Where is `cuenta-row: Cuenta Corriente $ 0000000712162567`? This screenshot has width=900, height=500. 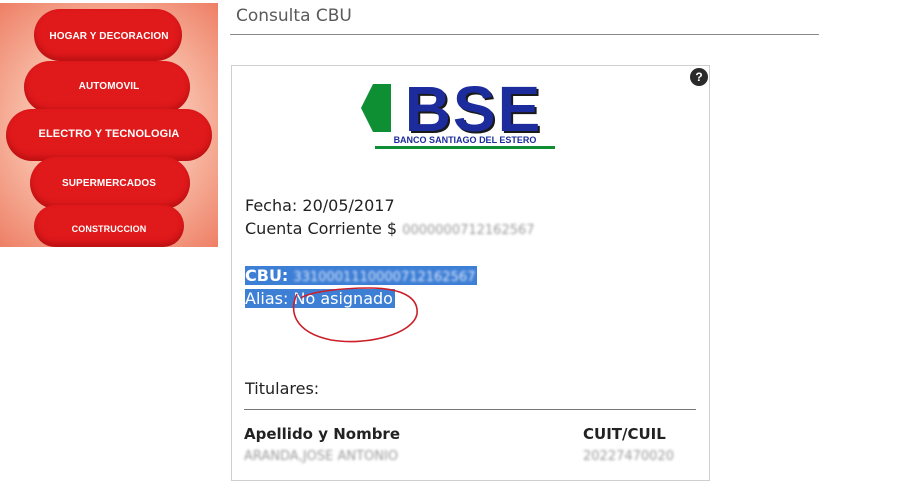
cuenta-row: Cuenta Corriente $ 0000000712162567 is located at coordinates (390, 228).